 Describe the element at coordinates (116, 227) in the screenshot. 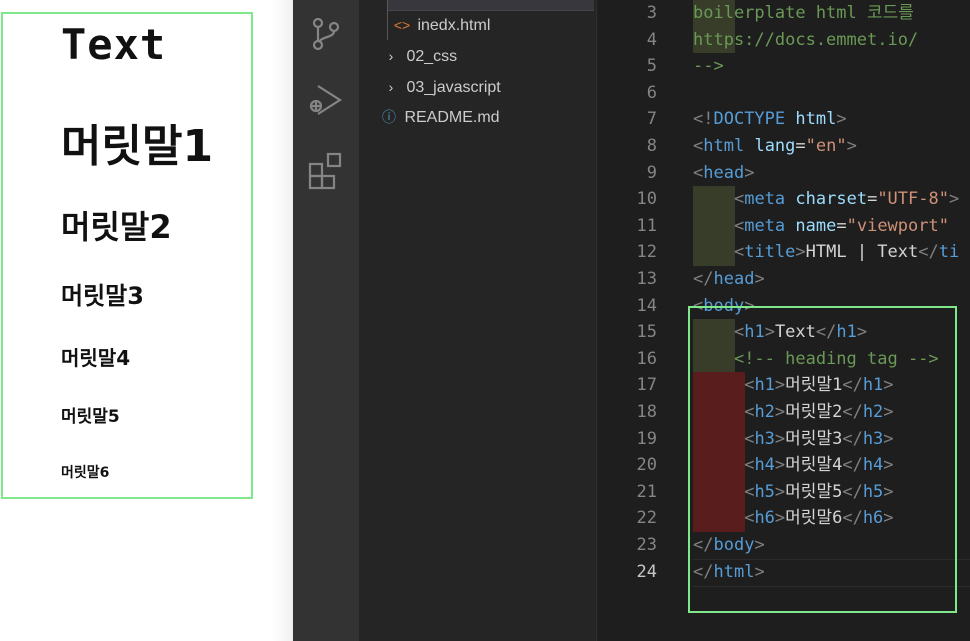

I see `preview-heading-2: 머릿말2` at that location.